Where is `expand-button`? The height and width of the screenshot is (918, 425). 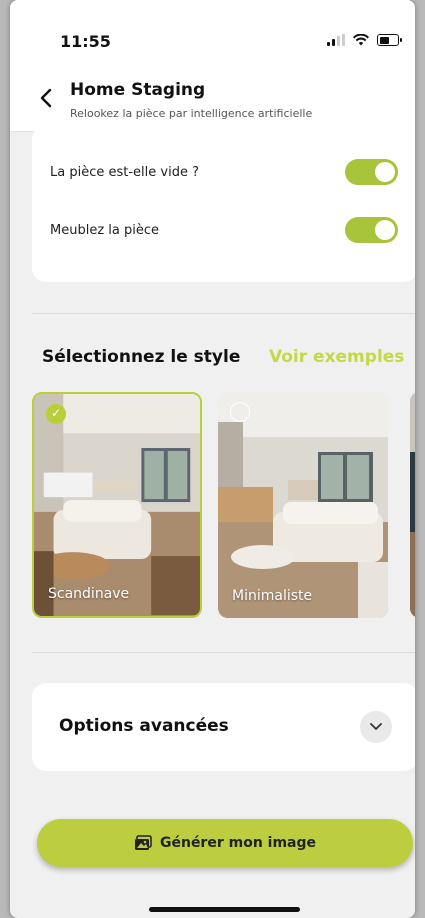
expand-button is located at coordinates (376, 727).